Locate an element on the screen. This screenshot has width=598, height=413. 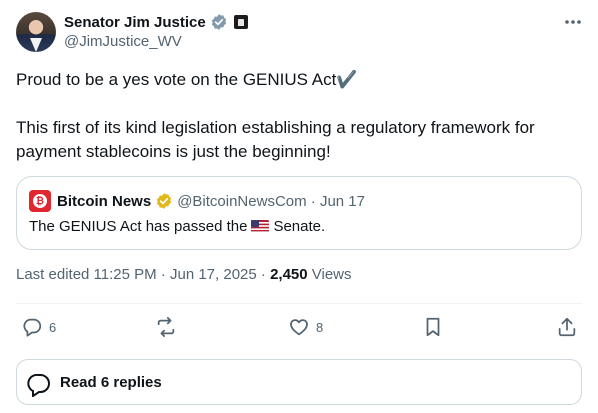
author-display-name: Senator Jim Justice is located at coordinates (135, 22).